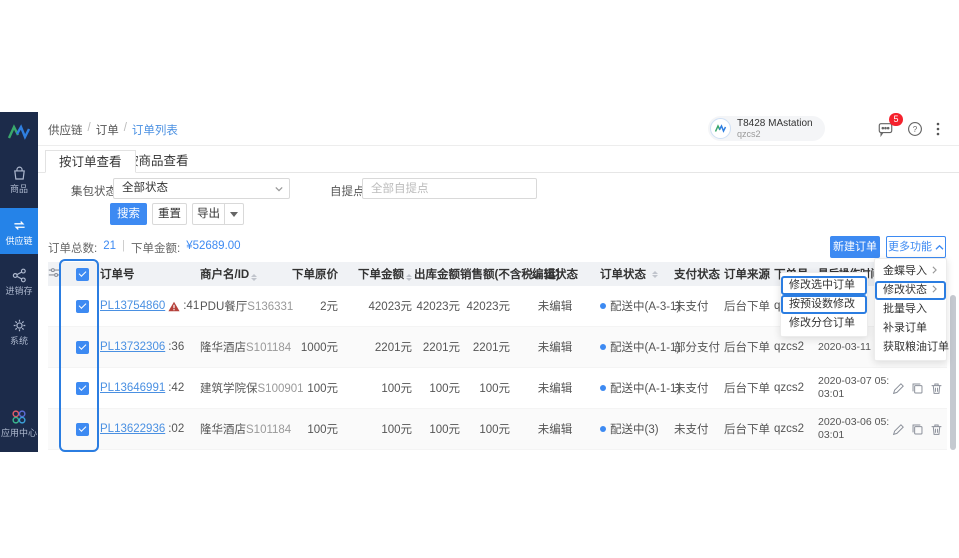  What do you see at coordinates (18, 188) in the screenshot?
I see `sidebar-item-label: 商品` at bounding box center [18, 188].